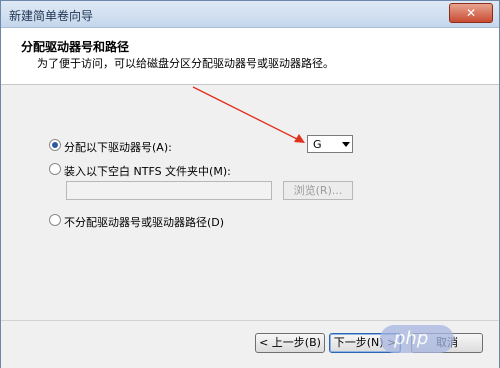  What do you see at coordinates (169, 190) in the screenshot?
I see `folder-path-input` at bounding box center [169, 190].